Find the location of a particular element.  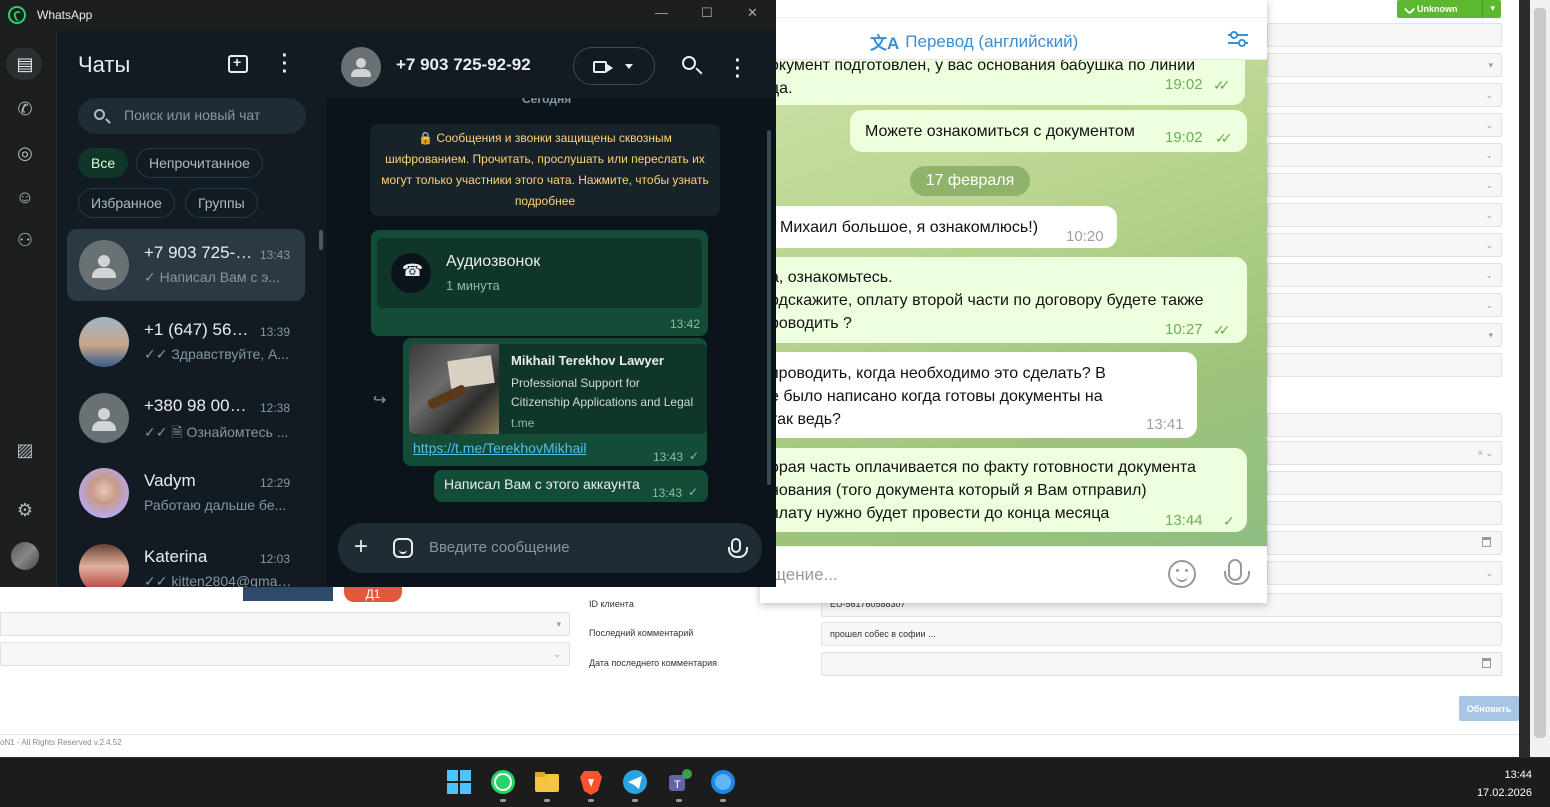

conversation-scrollbar is located at coordinates (769, 307).